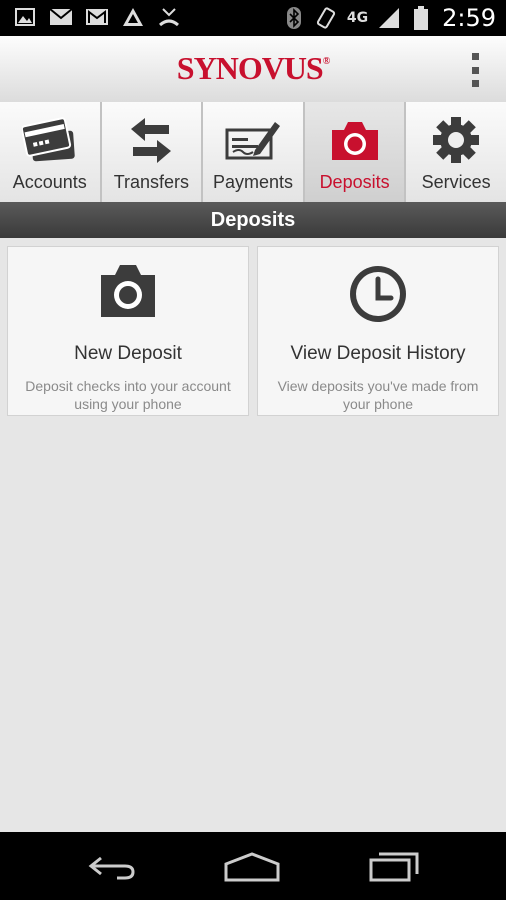 Image resolution: width=506 pixels, height=900 pixels. What do you see at coordinates (253, 140) in the screenshot?
I see `check-pen-icon` at bounding box center [253, 140].